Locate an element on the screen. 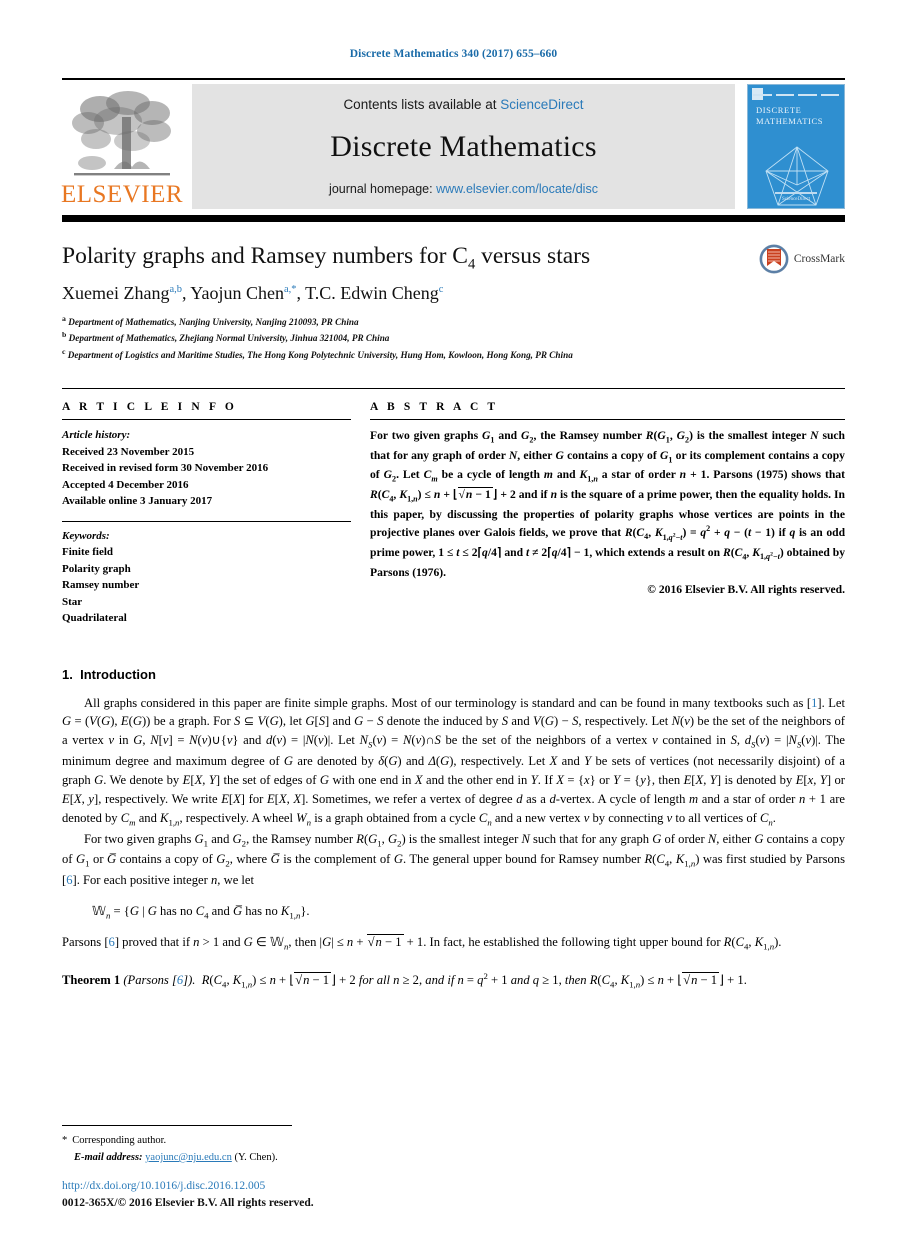  footnote-star: * is located at coordinates (65, 1141).